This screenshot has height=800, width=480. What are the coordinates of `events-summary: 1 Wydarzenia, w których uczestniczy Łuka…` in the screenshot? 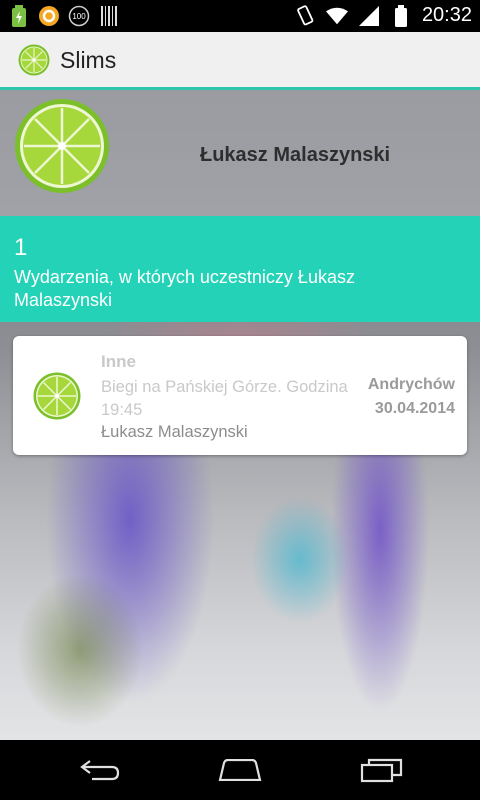 It's located at (240, 269).